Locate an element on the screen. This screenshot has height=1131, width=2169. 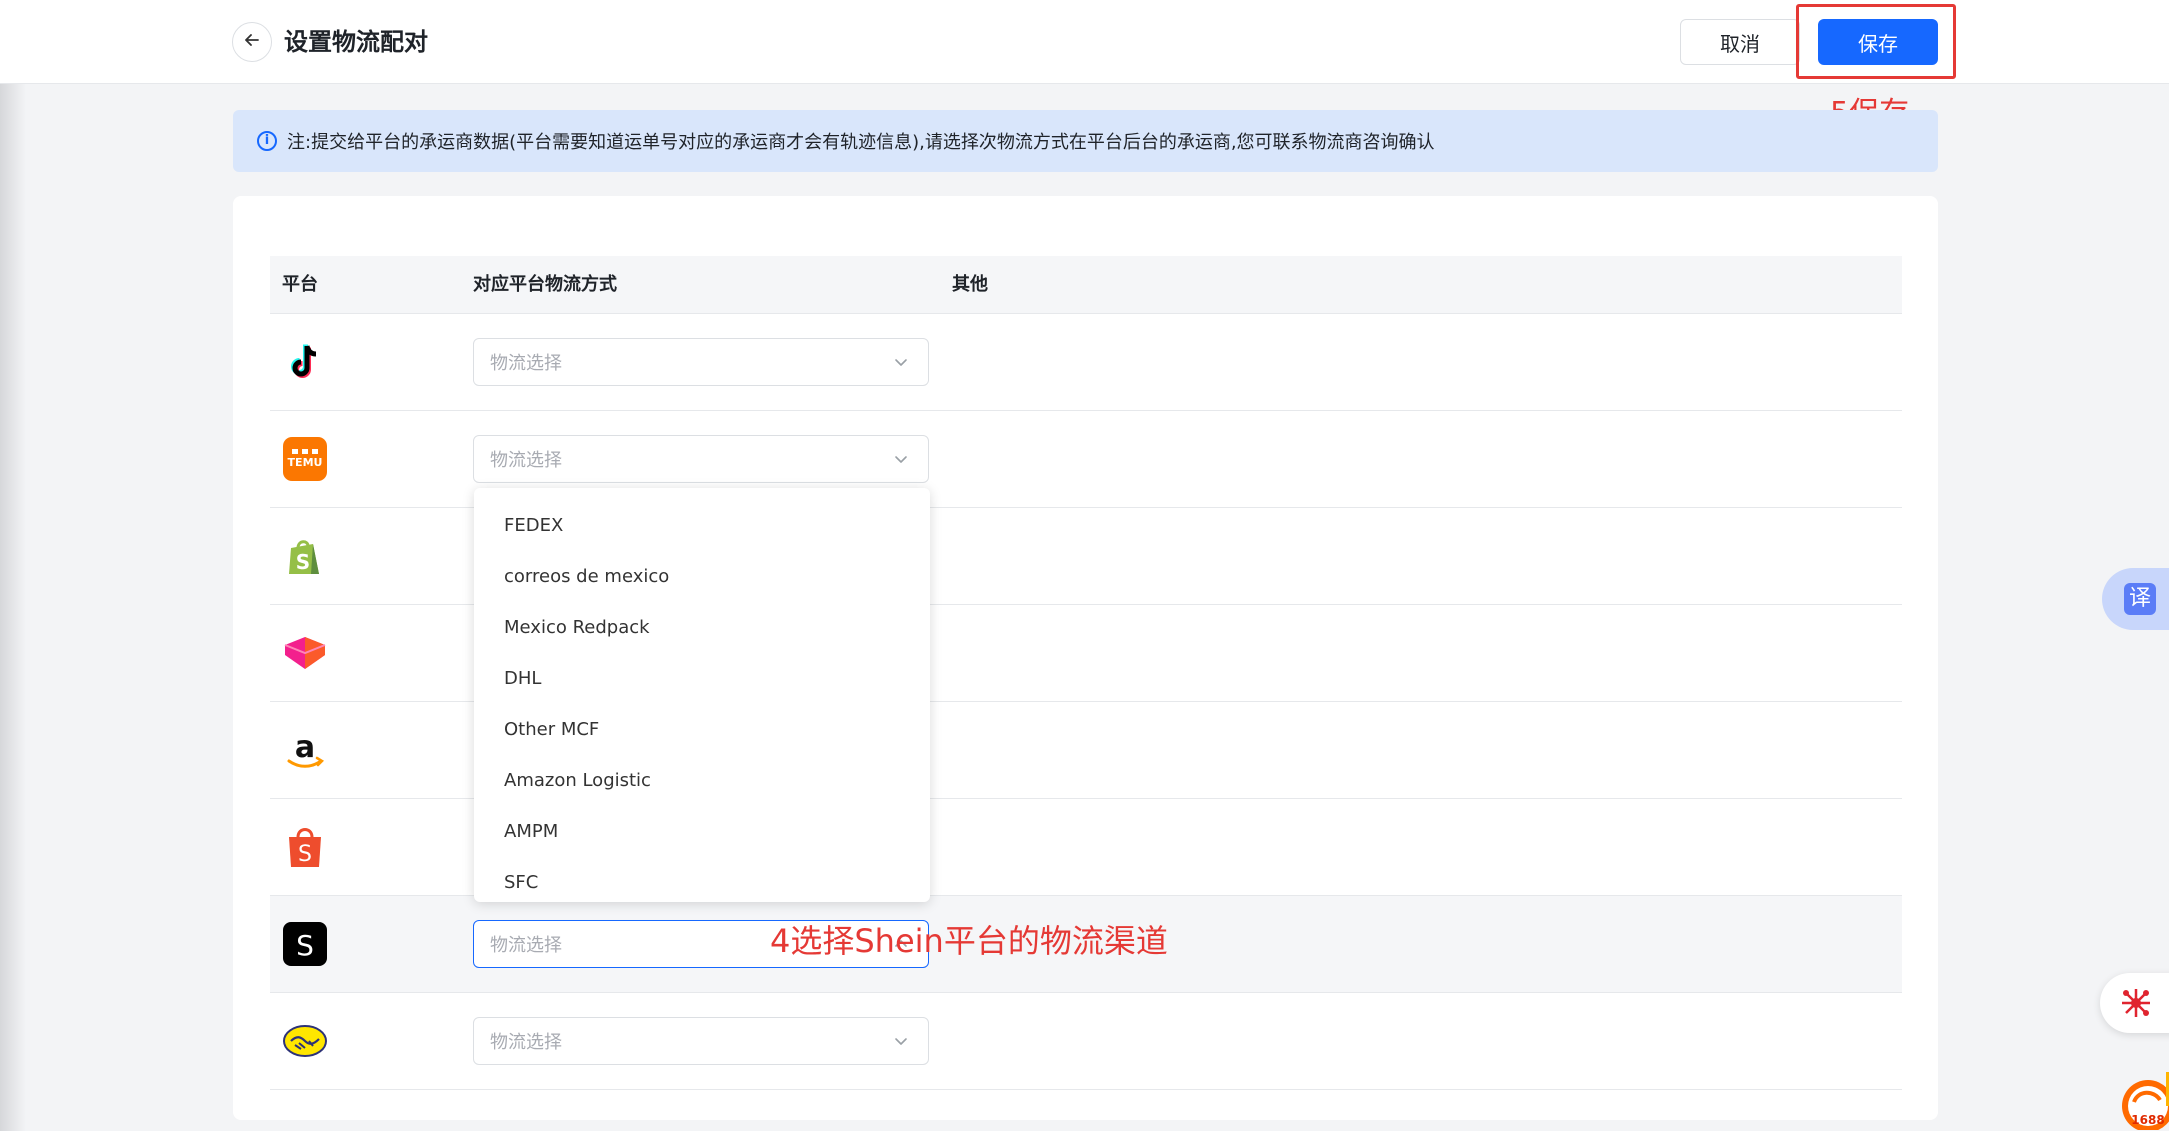
shein-logo-icon: S is located at coordinates (305, 944).